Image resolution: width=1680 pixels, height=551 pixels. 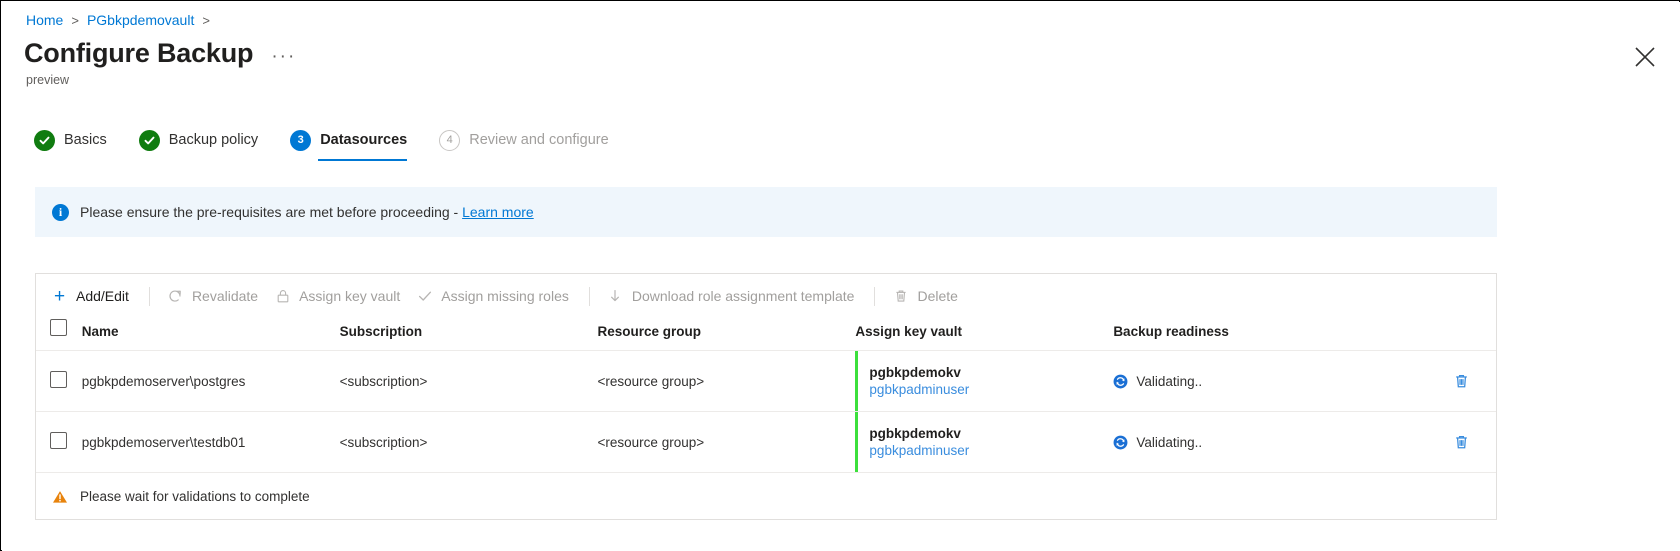 I want to click on column-header-backup-readiness: Backup readiness, so click(x=1247, y=335).